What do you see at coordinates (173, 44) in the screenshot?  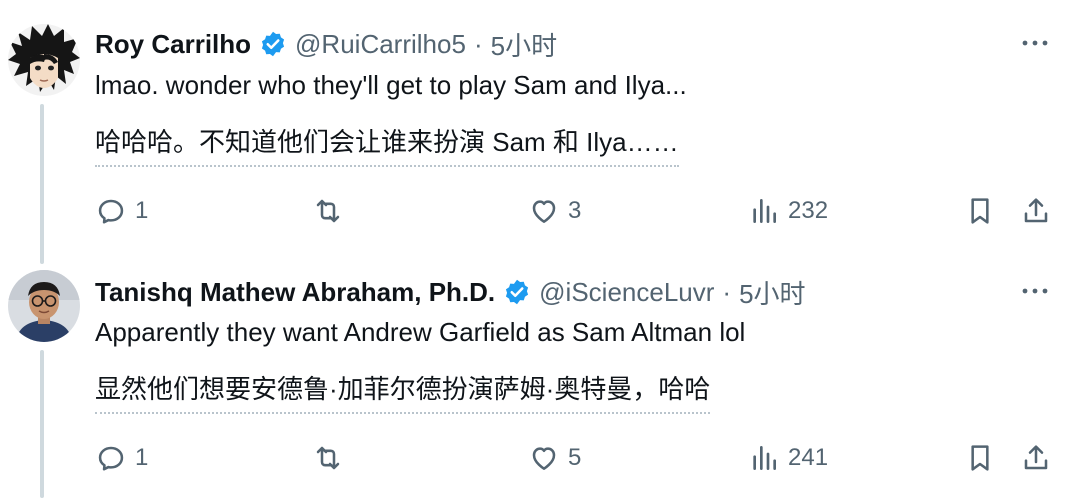 I see `author-name: Roy Carrilho` at bounding box center [173, 44].